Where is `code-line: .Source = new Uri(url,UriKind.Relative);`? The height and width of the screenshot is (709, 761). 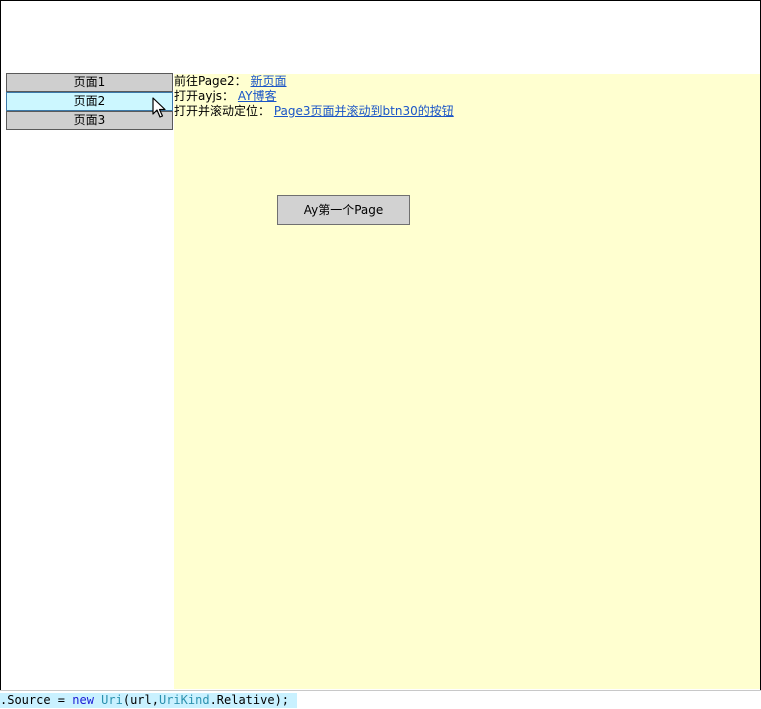
code-line: .Source = new Uri(url,UriKind.Relative); is located at coordinates (149, 700).